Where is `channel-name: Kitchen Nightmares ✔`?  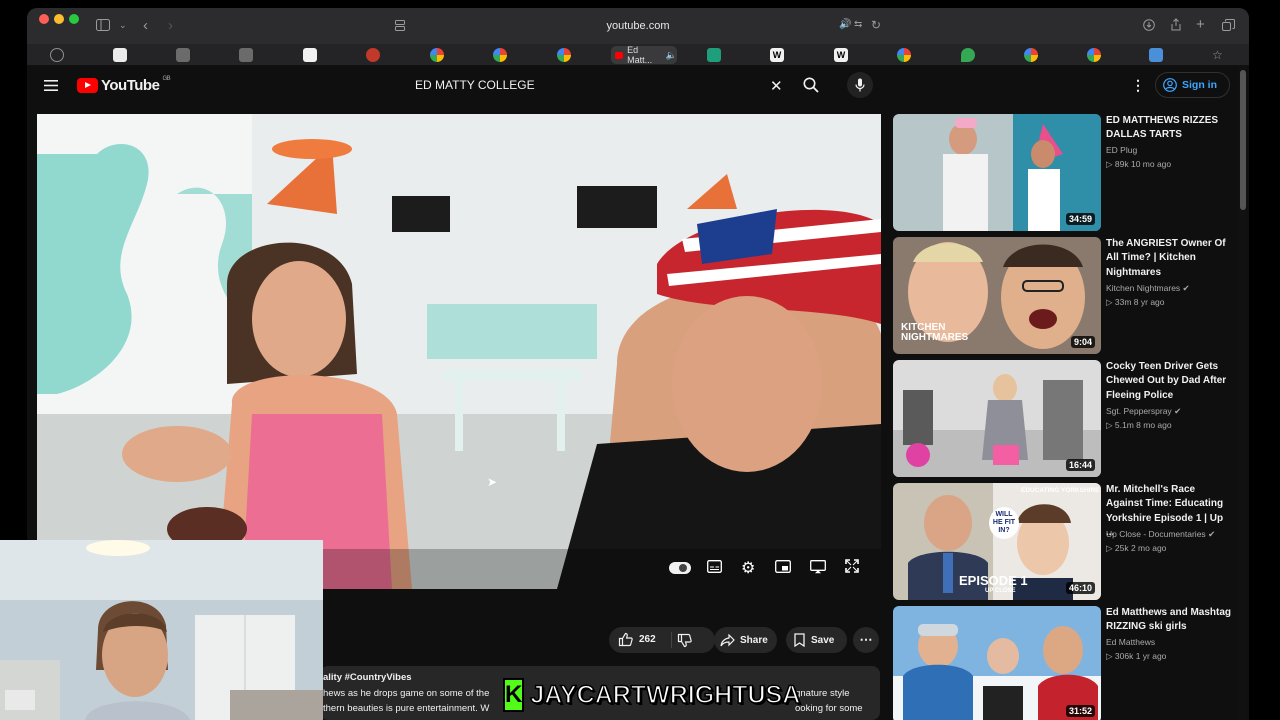
channel-name: Kitchen Nightmares ✔ is located at coordinates (1148, 288).